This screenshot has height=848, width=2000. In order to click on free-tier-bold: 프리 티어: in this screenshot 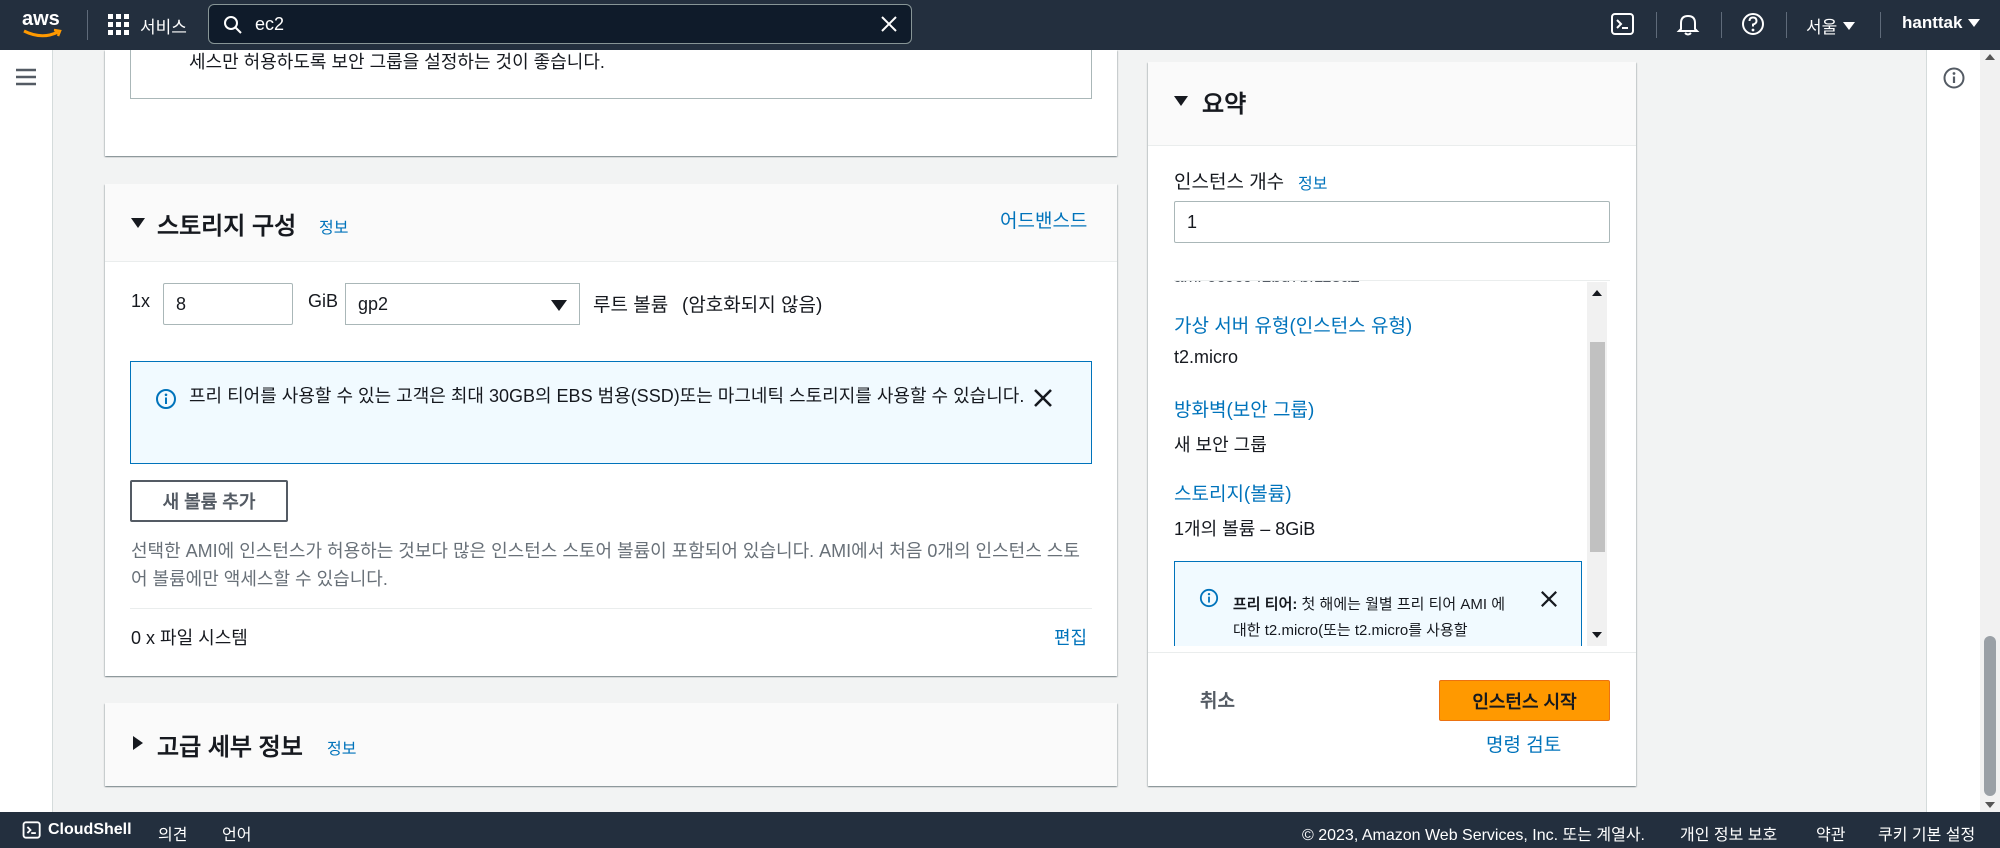, I will do `click(1265, 604)`.